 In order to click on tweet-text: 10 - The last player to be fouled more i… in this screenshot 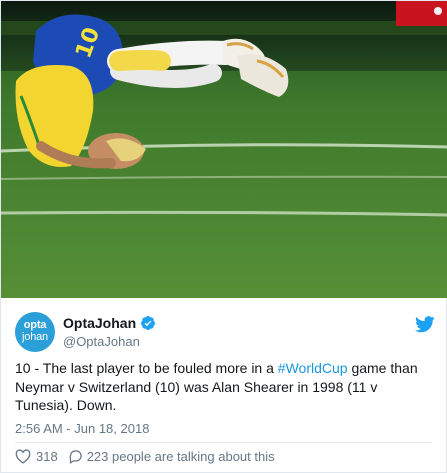, I will do `click(225, 387)`.